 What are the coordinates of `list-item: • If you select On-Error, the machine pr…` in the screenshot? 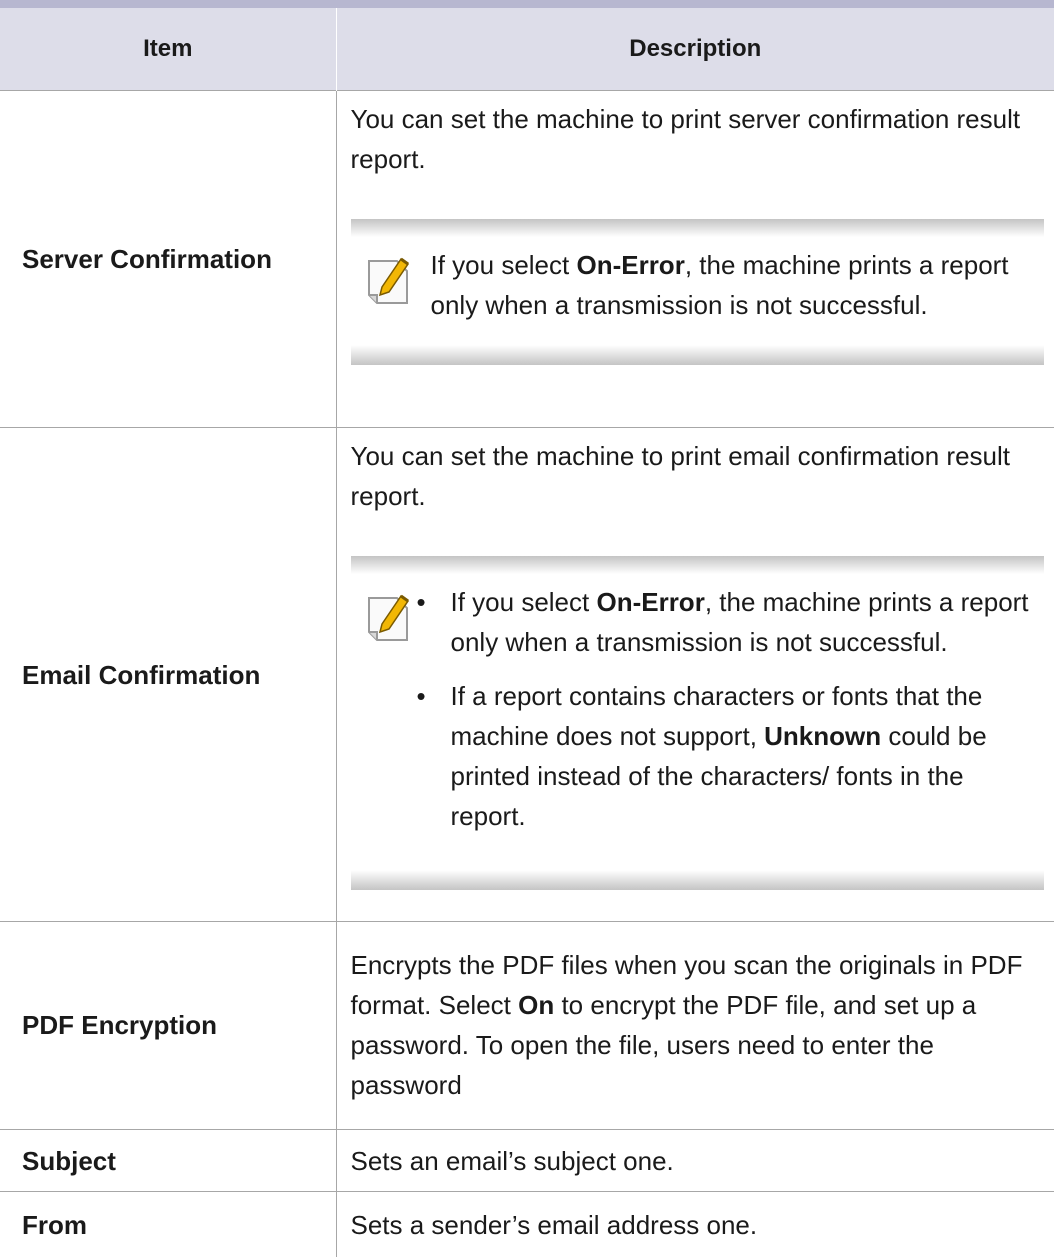 It's located at (698, 622).